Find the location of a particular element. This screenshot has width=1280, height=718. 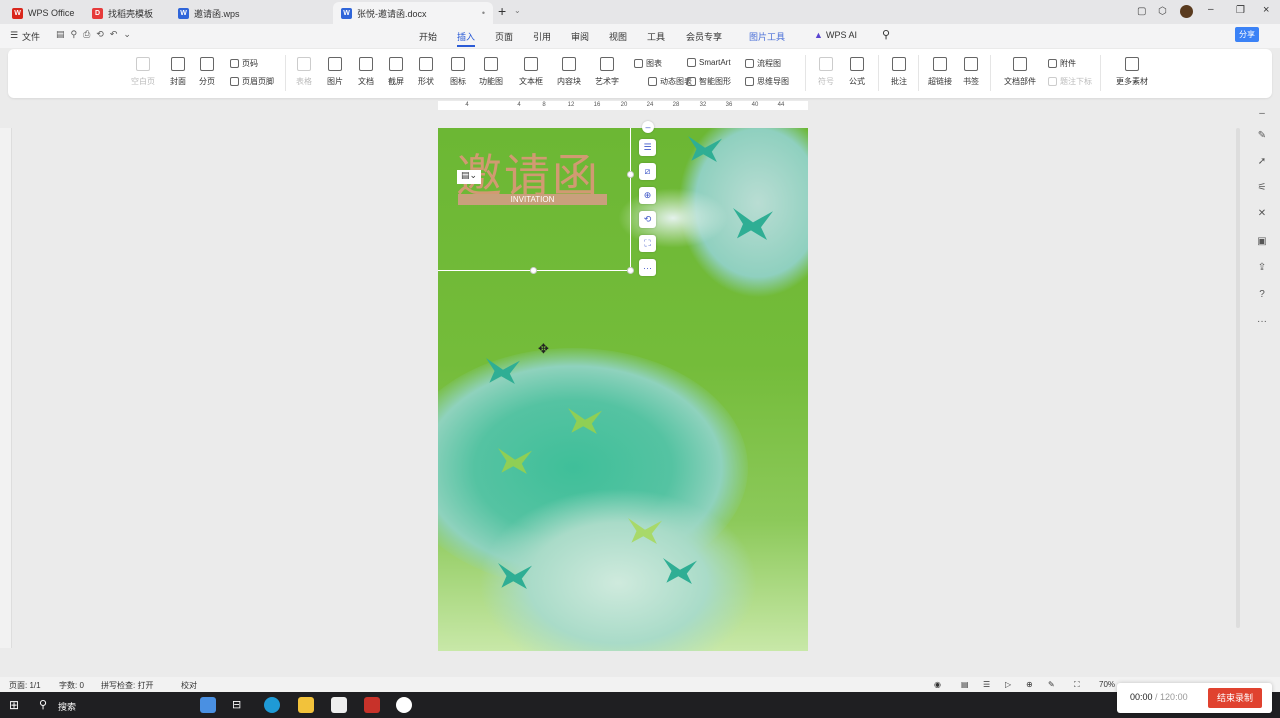

share-button: 分享 is located at coordinates (1247, 34).